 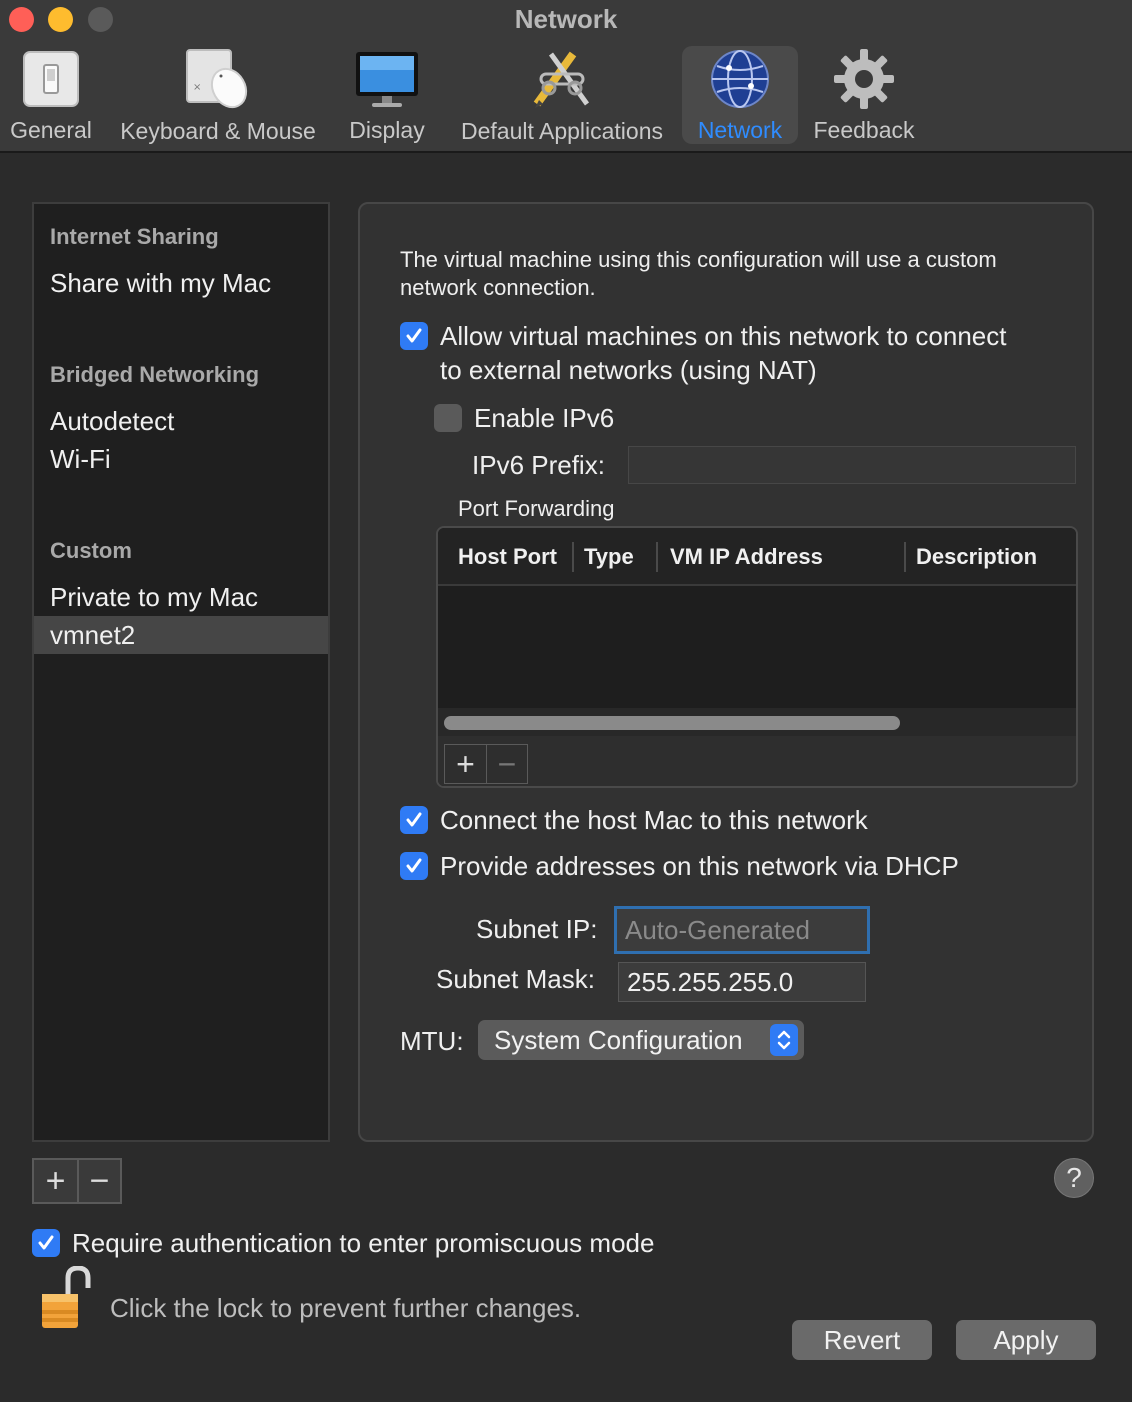 I want to click on connect-host-checkbox, so click(x=414, y=820).